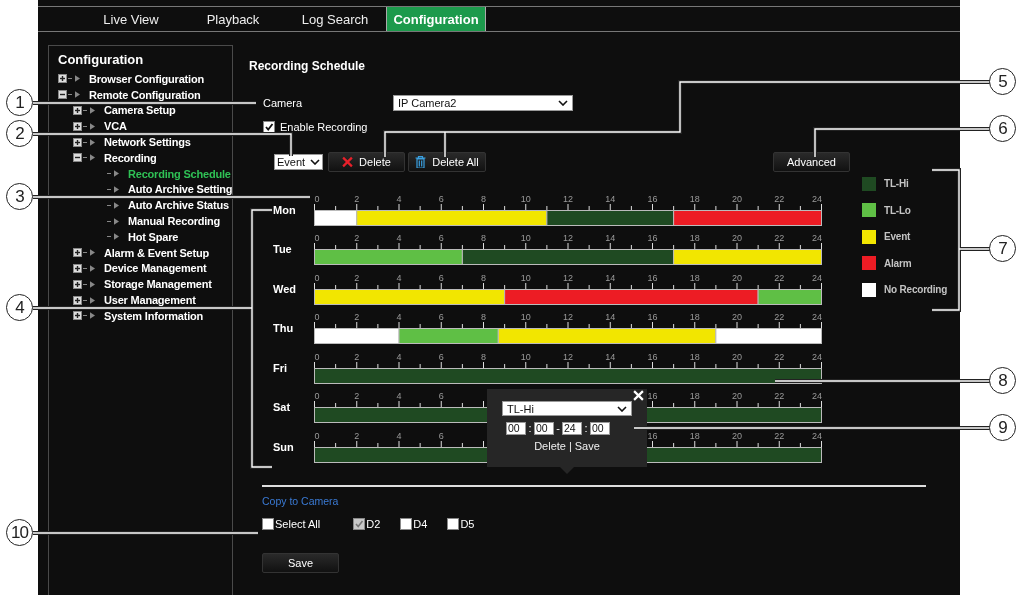 The height and width of the screenshot is (595, 1024). I want to click on checkbox-label: D2, so click(373, 523).